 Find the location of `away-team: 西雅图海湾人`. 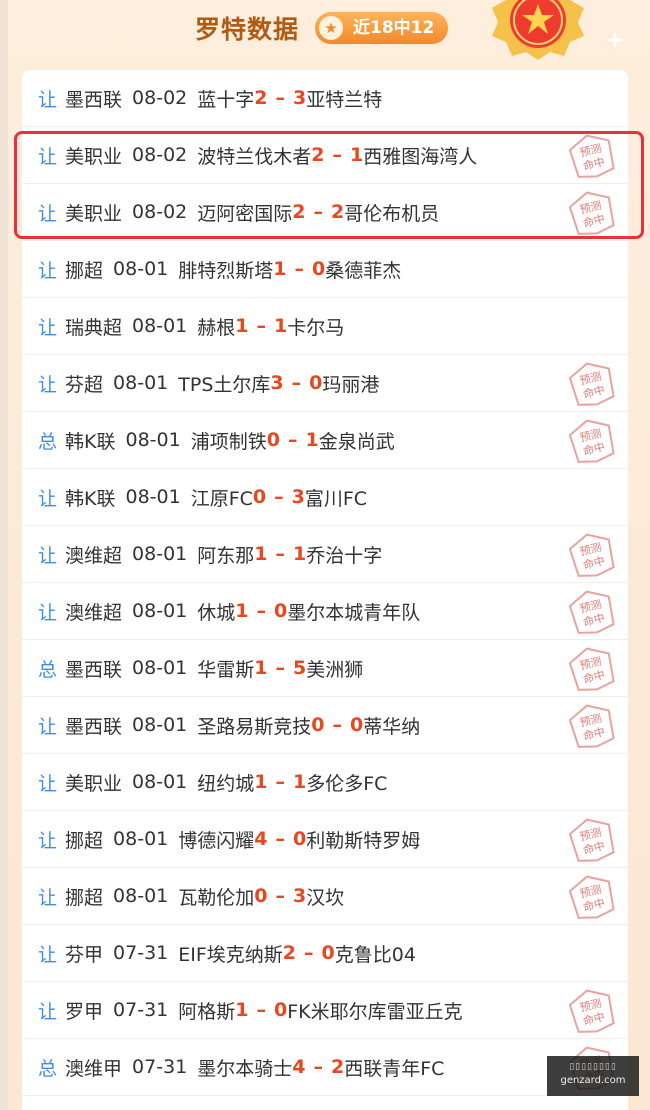

away-team: 西雅图海湾人 is located at coordinates (420, 156).